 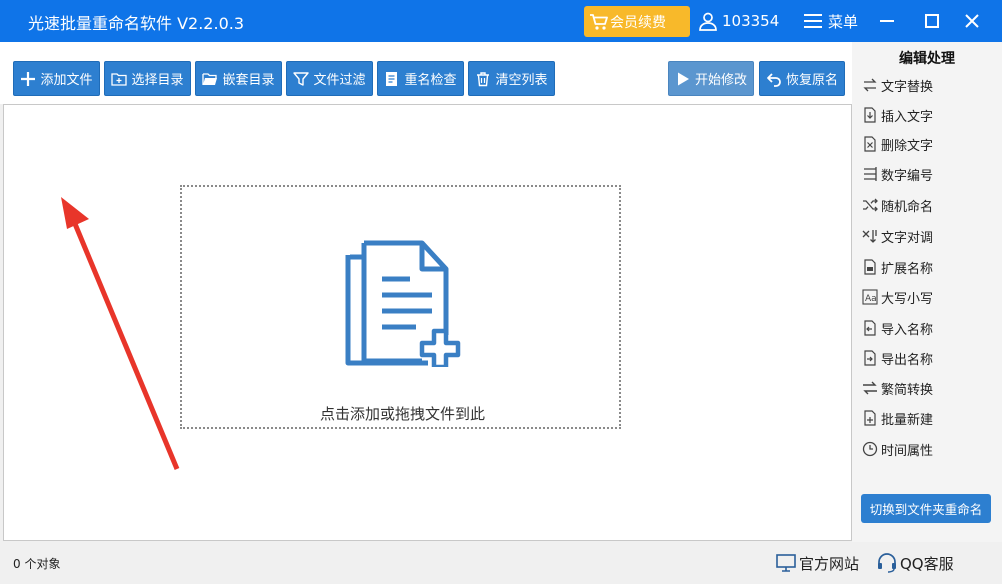 I want to click on panel-item-swap-text: 文字对调, so click(x=897, y=236).